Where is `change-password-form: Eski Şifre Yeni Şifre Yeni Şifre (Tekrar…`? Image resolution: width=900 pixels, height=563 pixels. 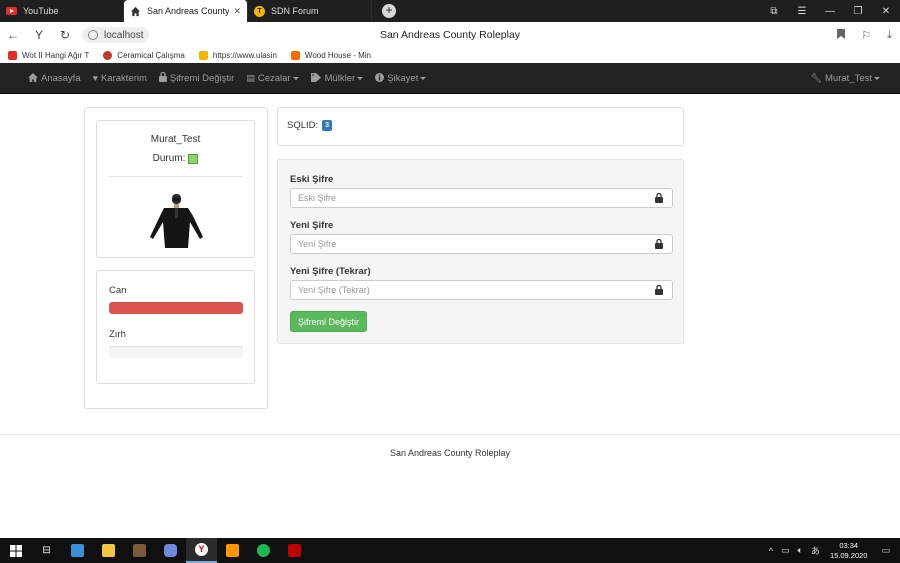
change-password-form: Eski Şifre Yeni Şifre Yeni Şifre (Tekrar… is located at coordinates (480, 251).